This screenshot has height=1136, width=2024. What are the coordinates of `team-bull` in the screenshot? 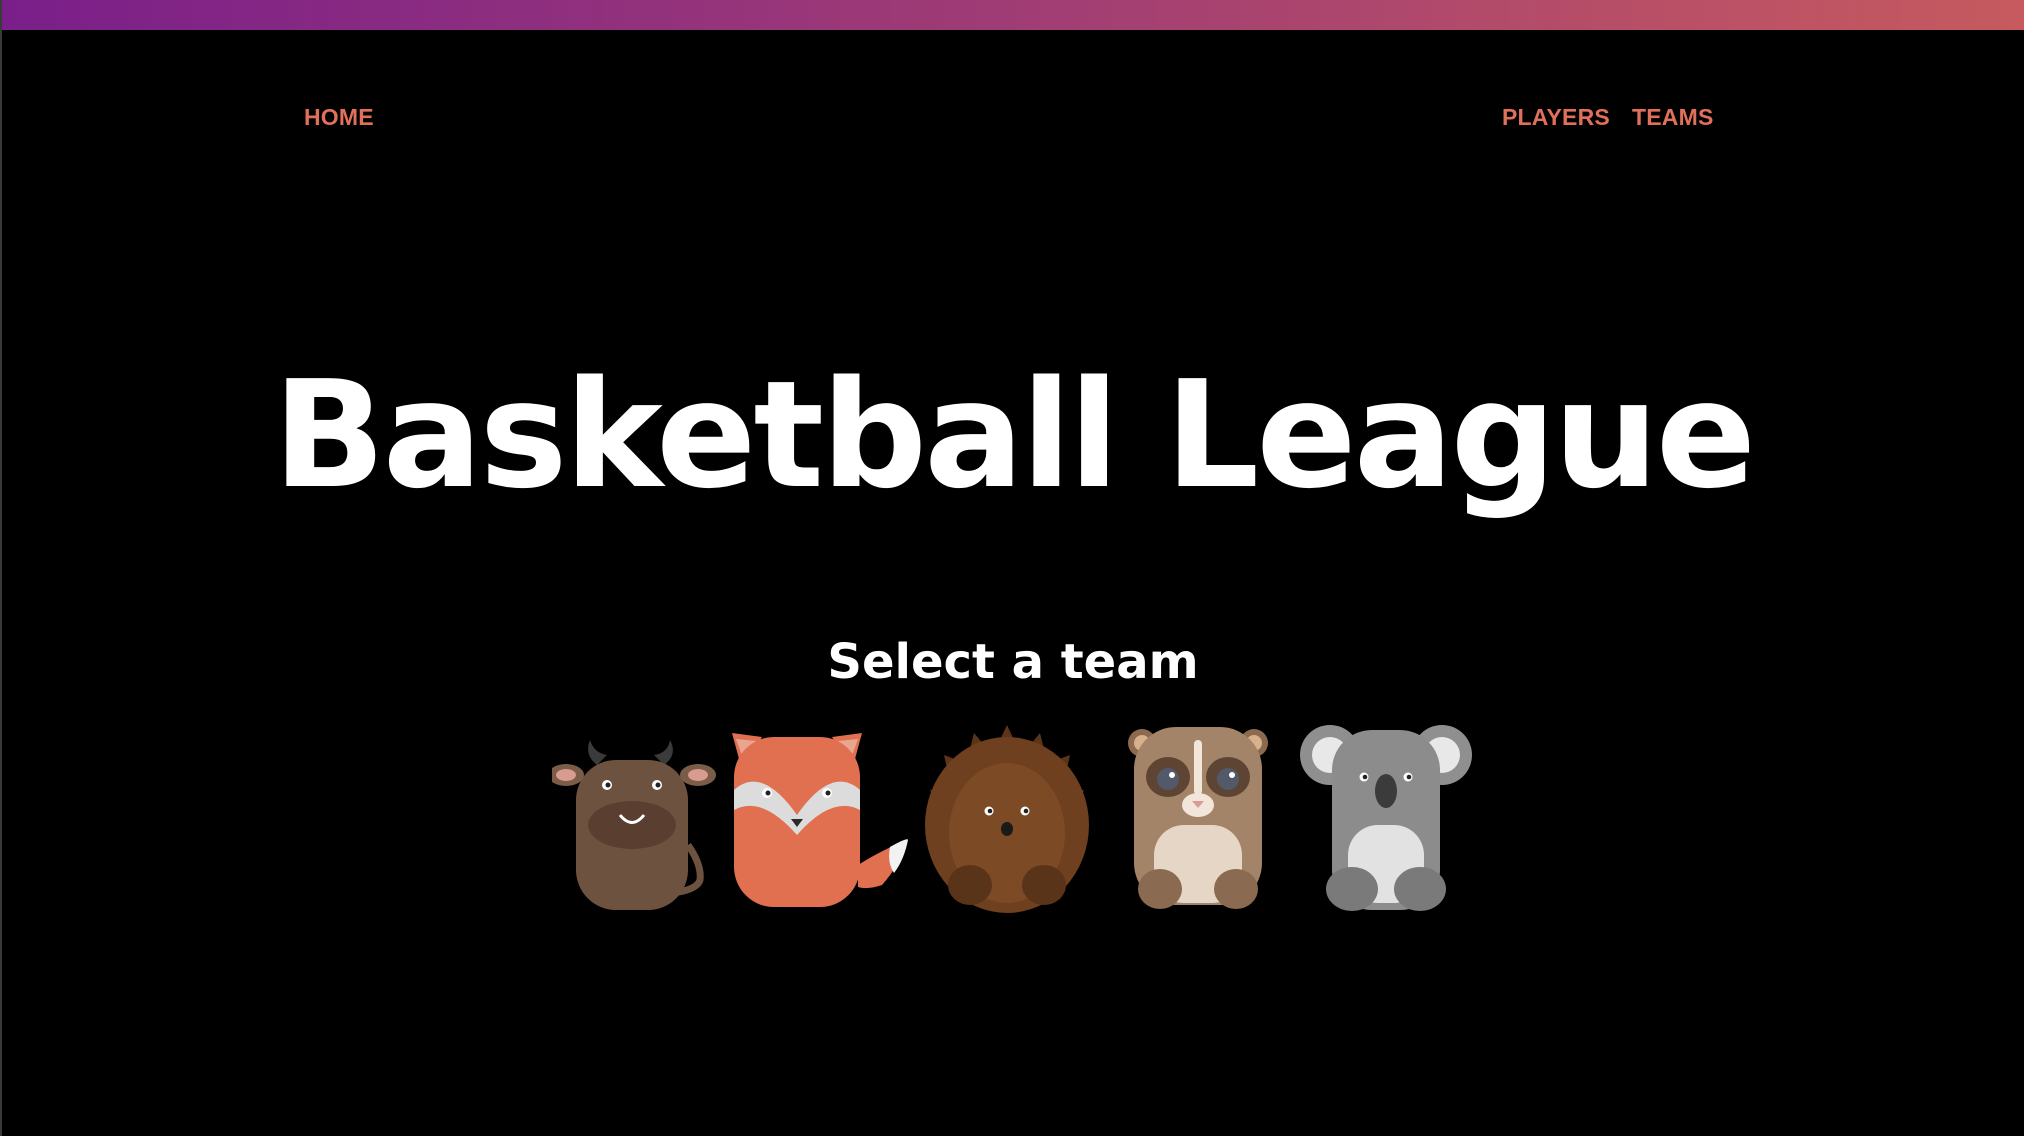 It's located at (647, 815).